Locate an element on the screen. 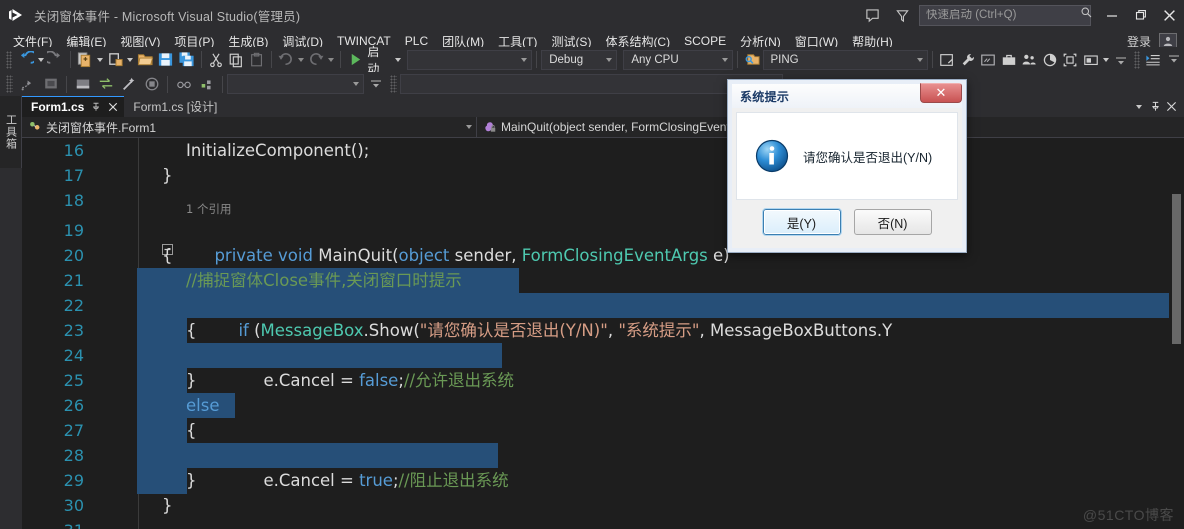 The height and width of the screenshot is (529, 1184). dialog-title: 系统提示 is located at coordinates (765, 96).